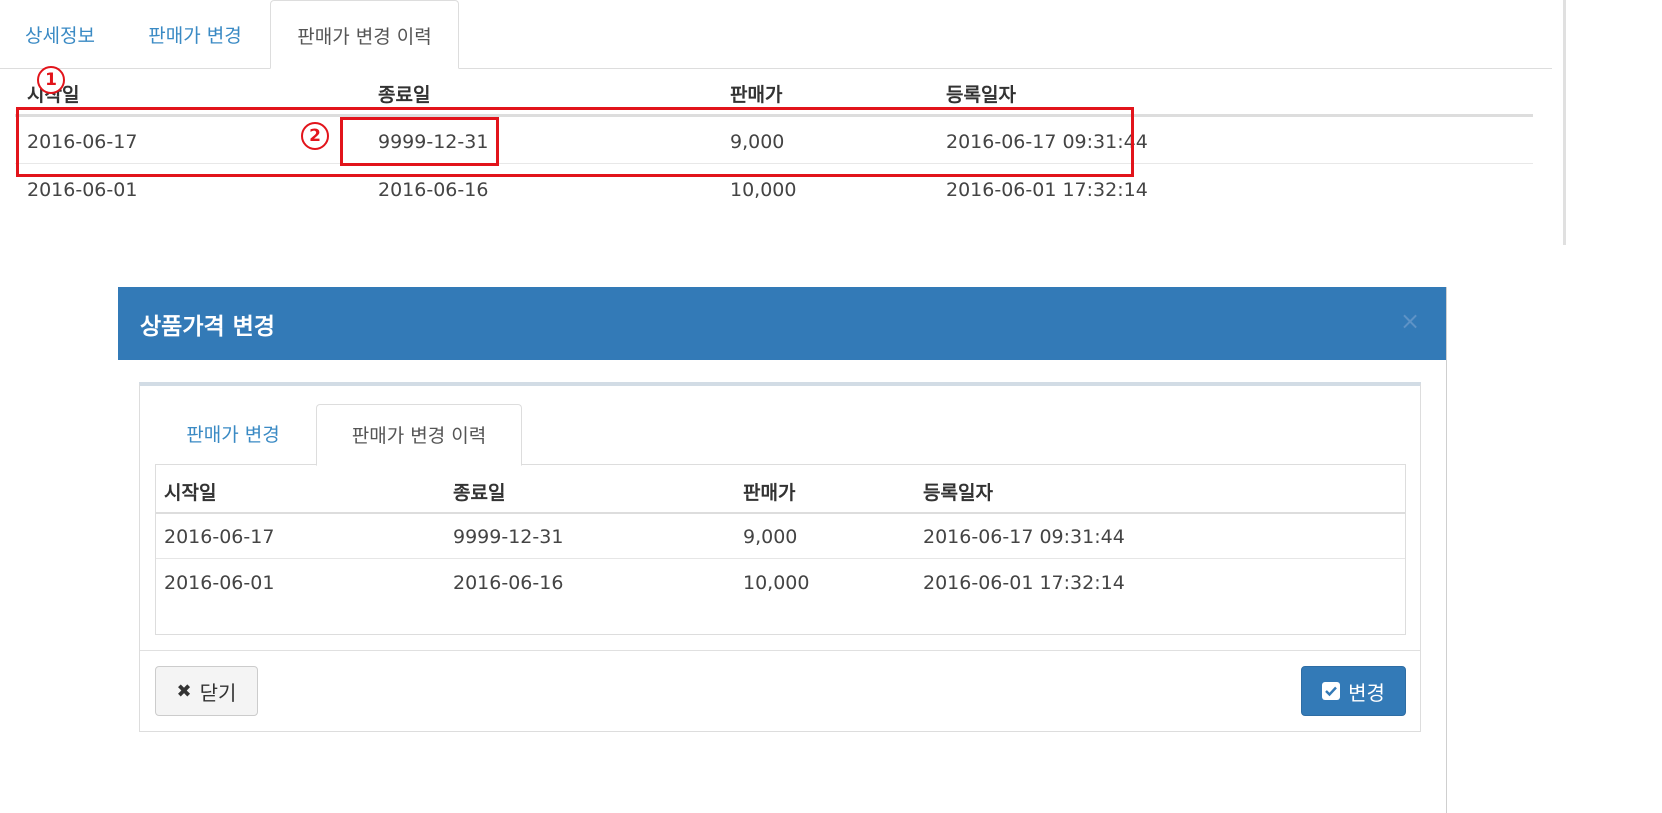 Image resolution: width=1662 pixels, height=813 pixels. What do you see at coordinates (1410, 321) in the screenshot?
I see `close-icon: ×` at bounding box center [1410, 321].